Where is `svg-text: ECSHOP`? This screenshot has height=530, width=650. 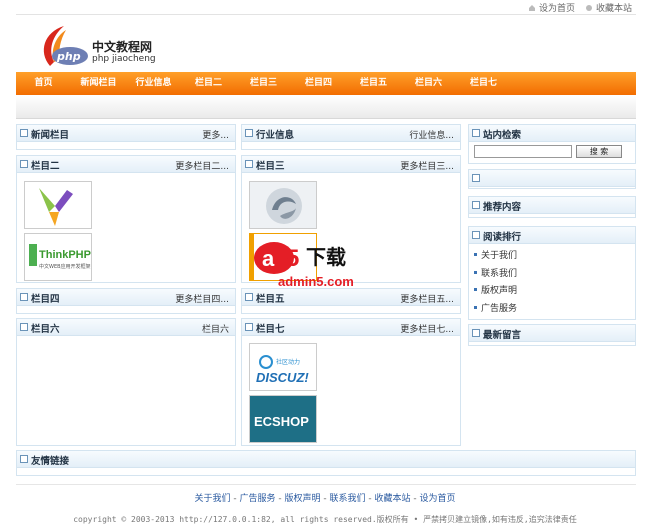 svg-text: ECSHOP is located at coordinates (281, 421).